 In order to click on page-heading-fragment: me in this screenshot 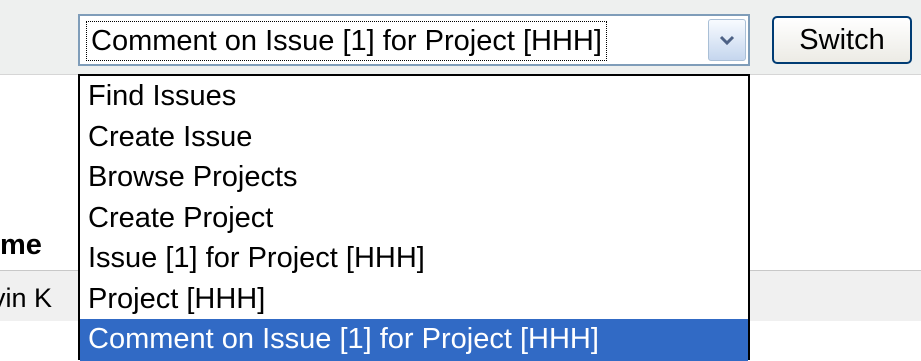, I will do `click(21, 245)`.